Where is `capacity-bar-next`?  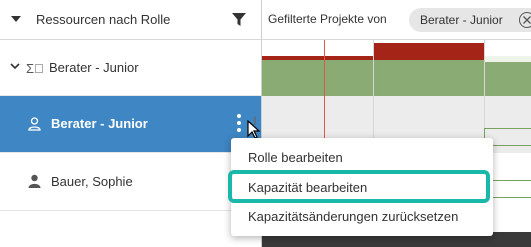
capacity-bar-next is located at coordinates (507, 79).